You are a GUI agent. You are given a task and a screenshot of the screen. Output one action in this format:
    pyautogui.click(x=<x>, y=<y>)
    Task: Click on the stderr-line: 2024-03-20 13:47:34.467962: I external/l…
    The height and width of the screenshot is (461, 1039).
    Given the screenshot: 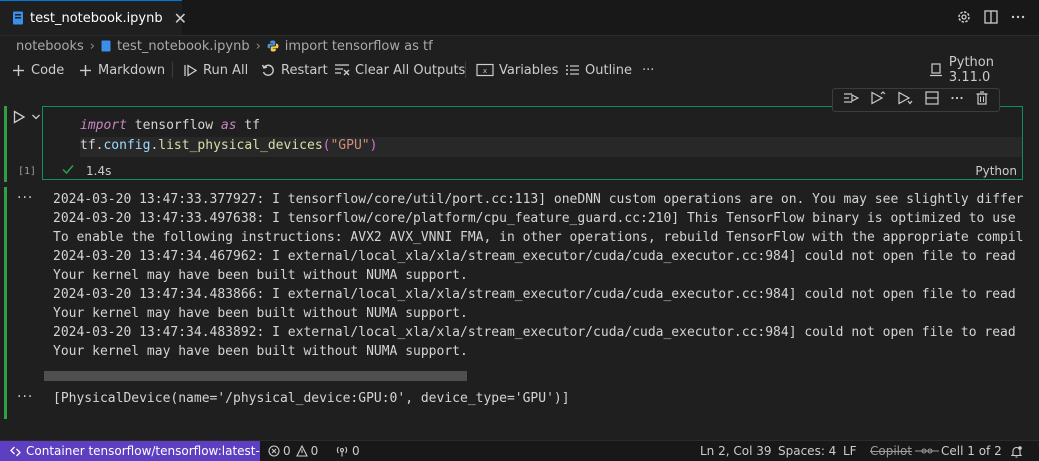 What is the action you would take?
    pyautogui.click(x=538, y=256)
    